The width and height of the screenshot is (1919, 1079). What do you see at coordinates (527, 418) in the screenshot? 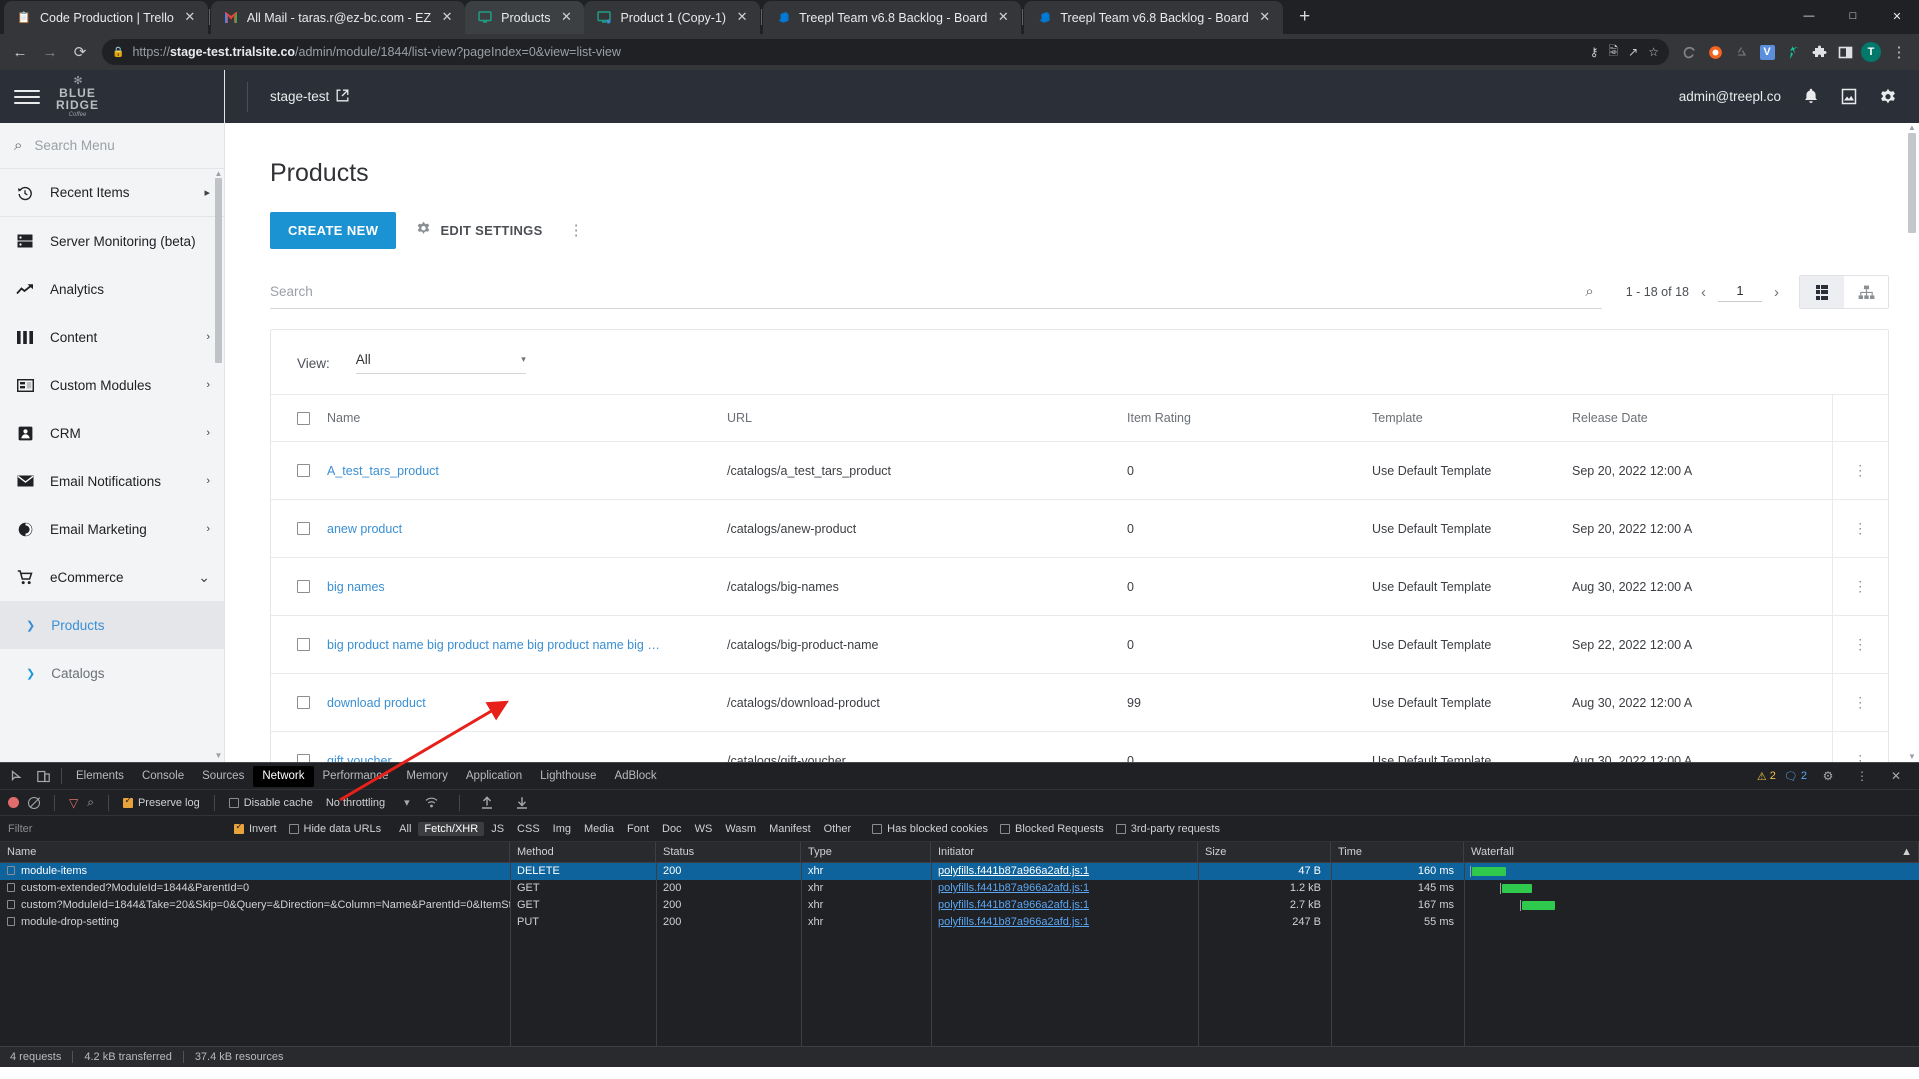
I see `column-header-name: Name` at bounding box center [527, 418].